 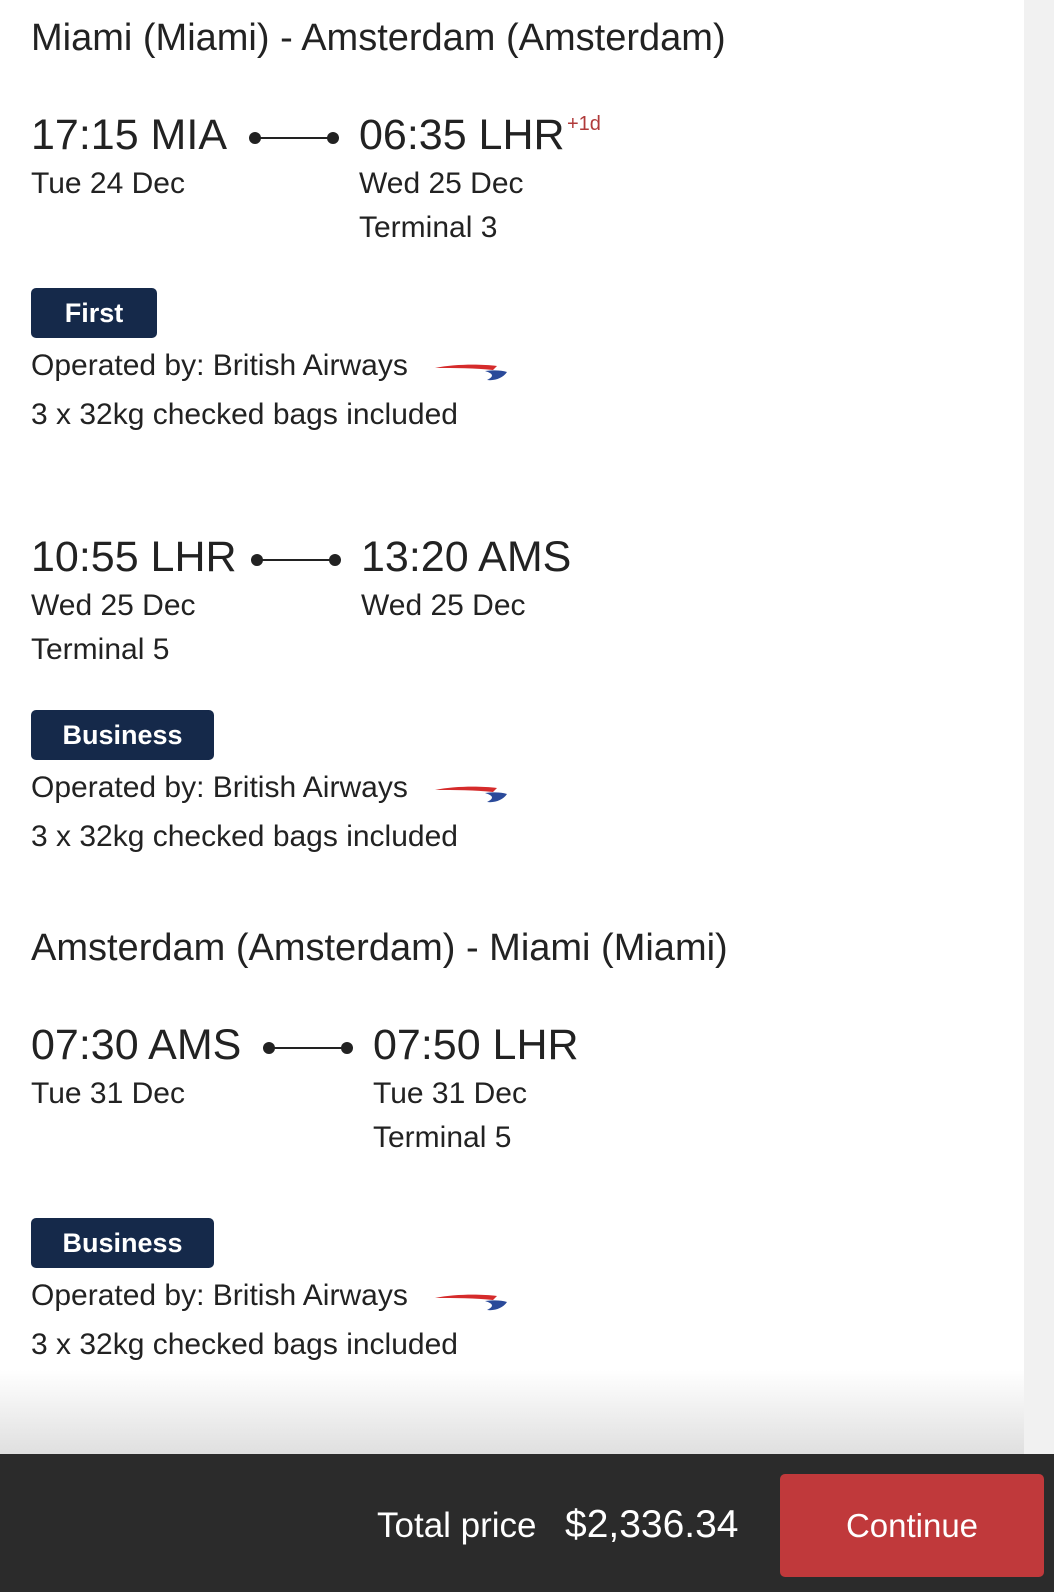 I want to click on scroll-fade-overlay, so click(x=512, y=1412).